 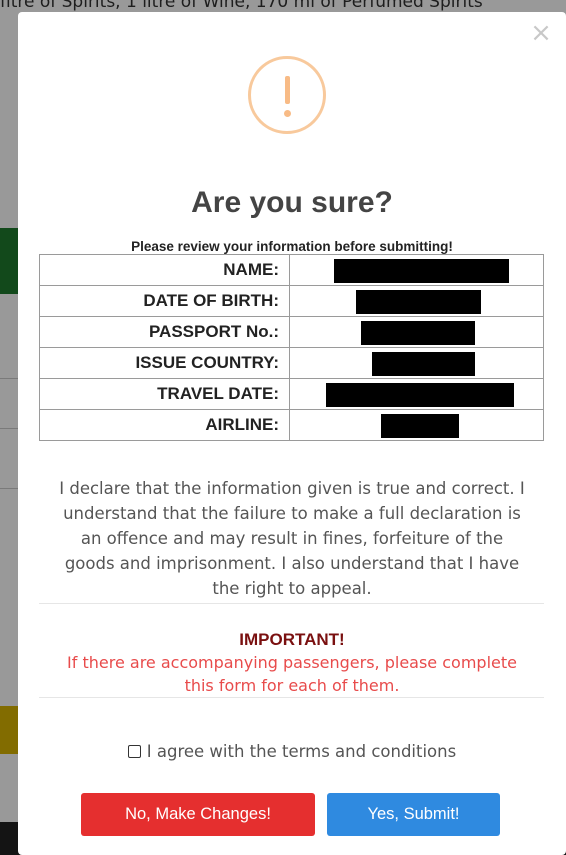 I want to click on terms-label: I agree with the terms and conditions, so click(x=301, y=751).